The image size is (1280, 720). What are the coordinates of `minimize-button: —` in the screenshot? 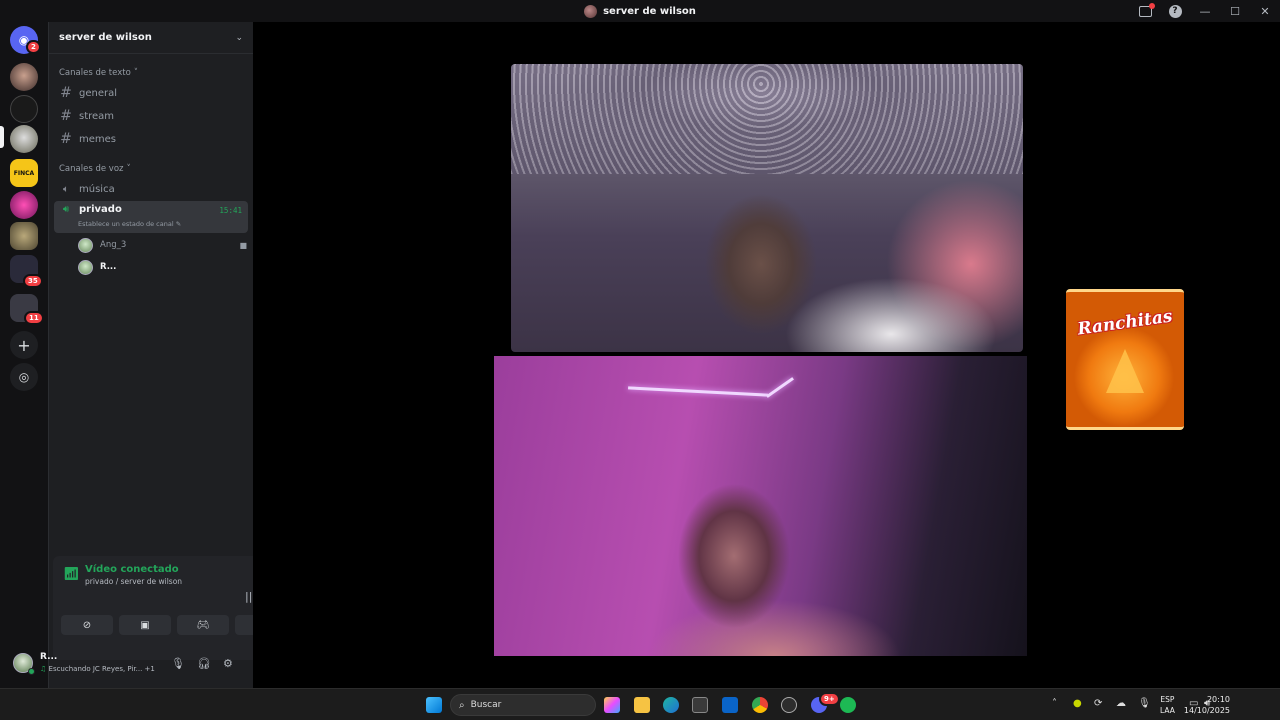 It's located at (1205, 11).